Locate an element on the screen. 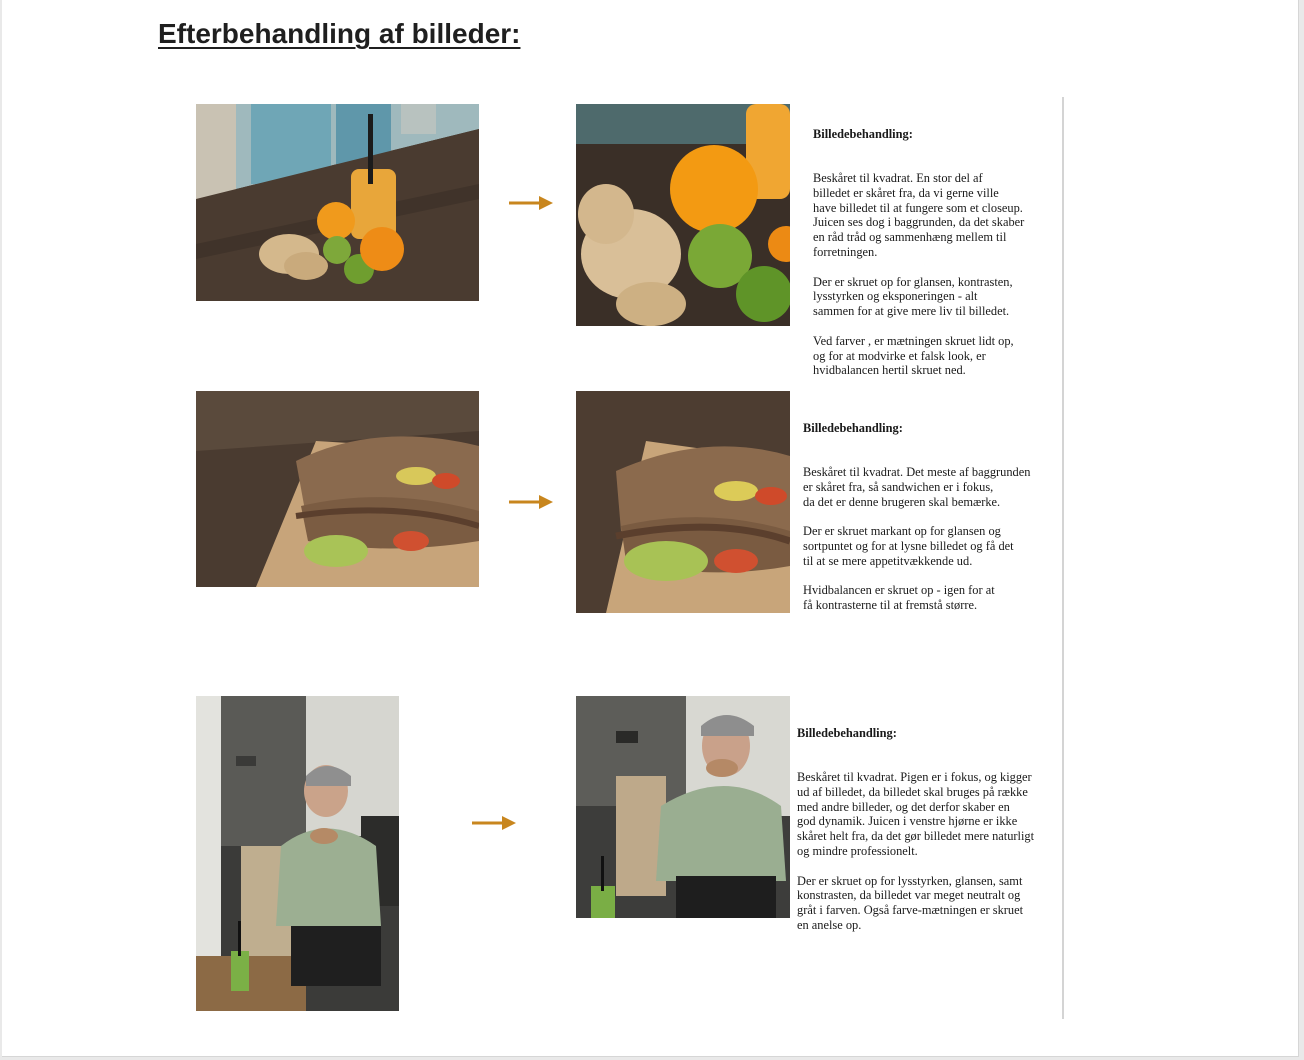  divider-line is located at coordinates (1063, 558).